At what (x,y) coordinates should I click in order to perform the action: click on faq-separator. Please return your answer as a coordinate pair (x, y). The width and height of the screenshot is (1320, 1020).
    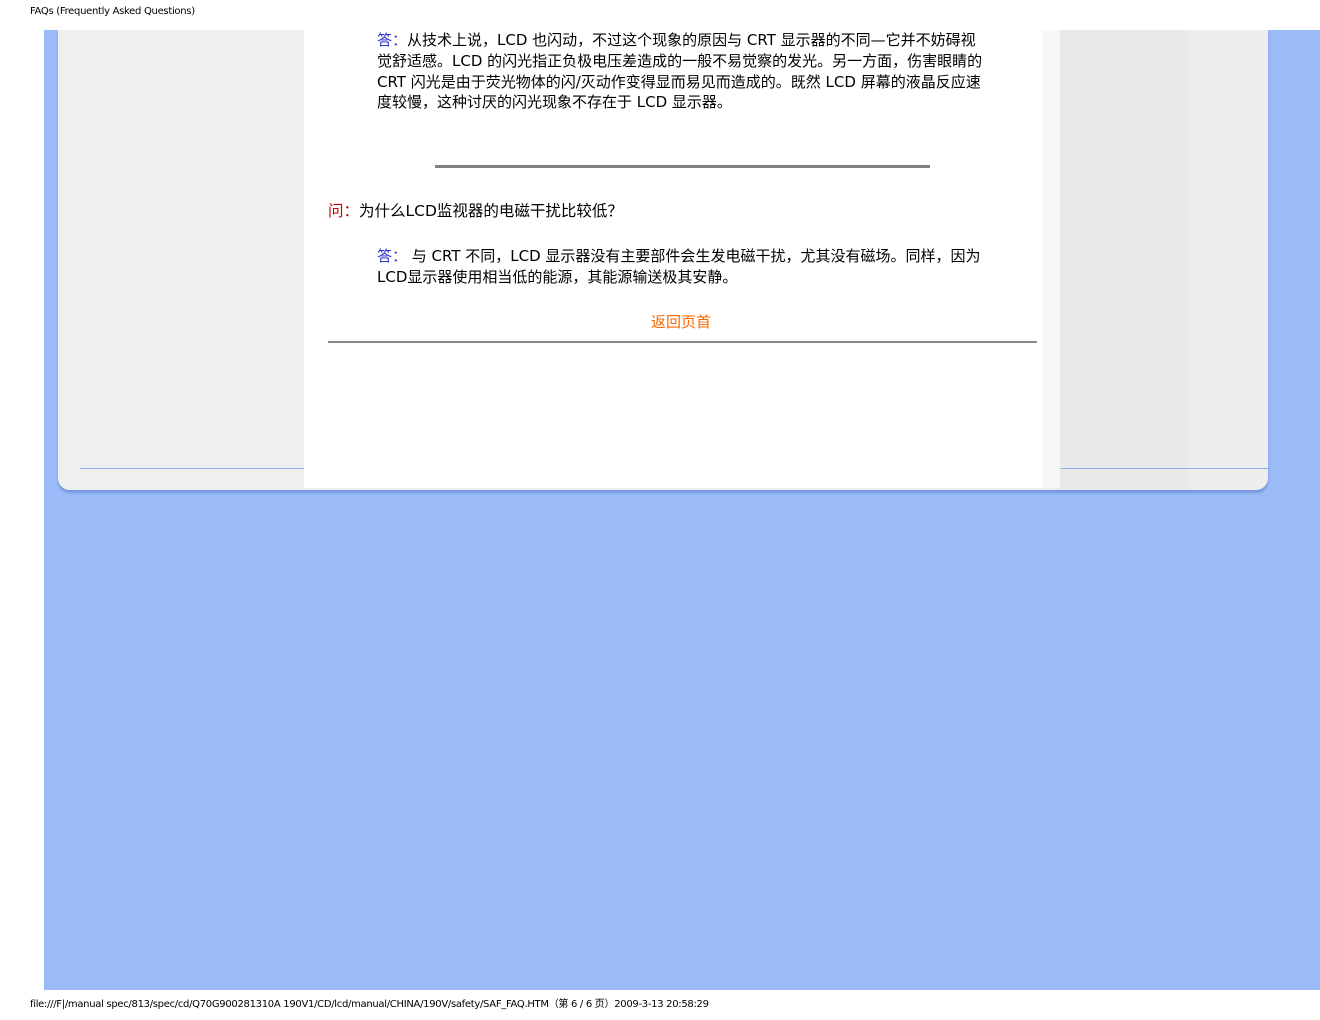
    Looking at the image, I should click on (682, 166).